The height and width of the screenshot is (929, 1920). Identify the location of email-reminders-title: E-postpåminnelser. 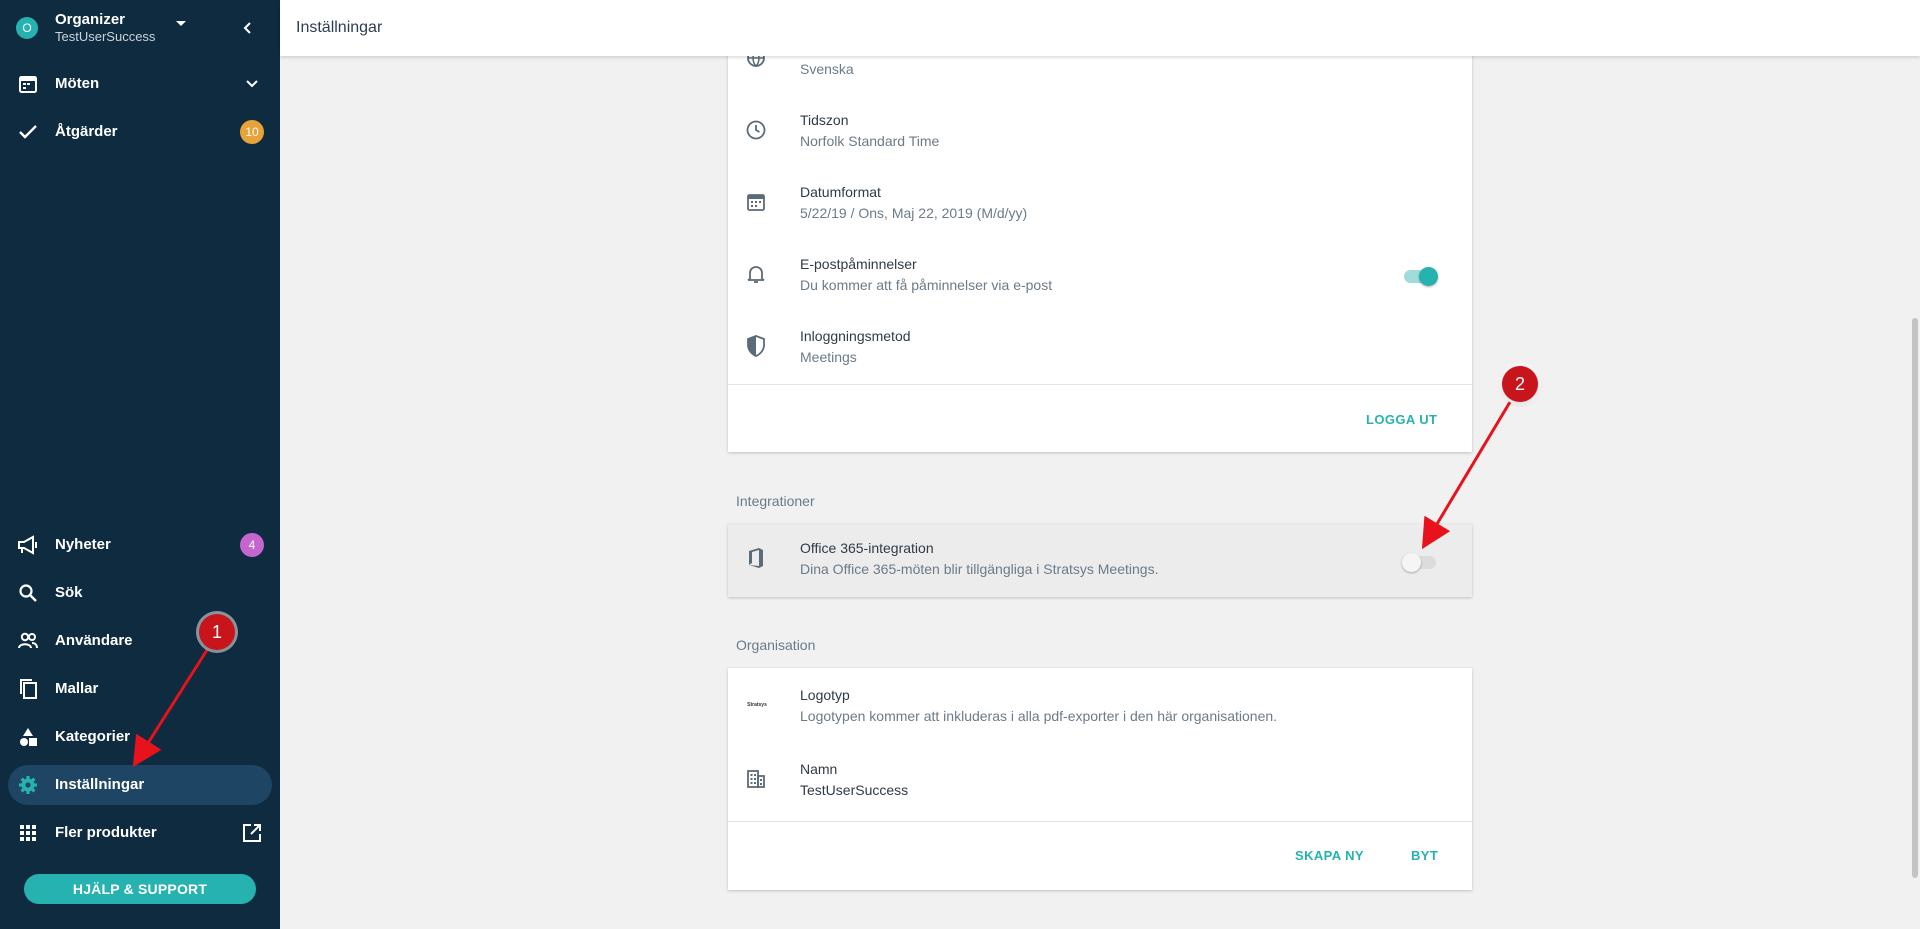
(858, 264).